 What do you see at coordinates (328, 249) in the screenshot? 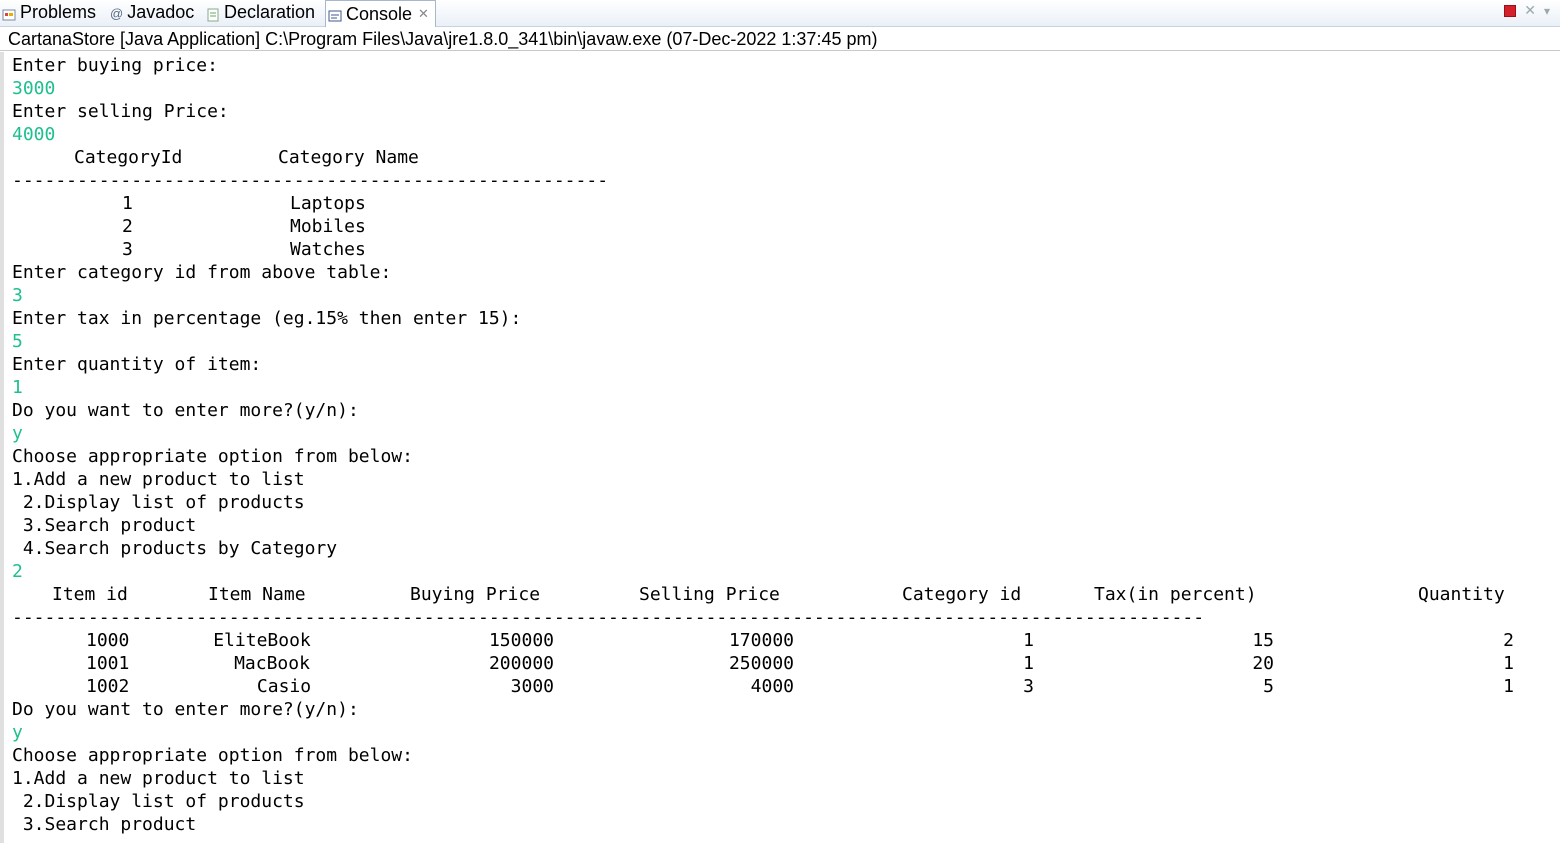
I see `category-name: Watches` at bounding box center [328, 249].